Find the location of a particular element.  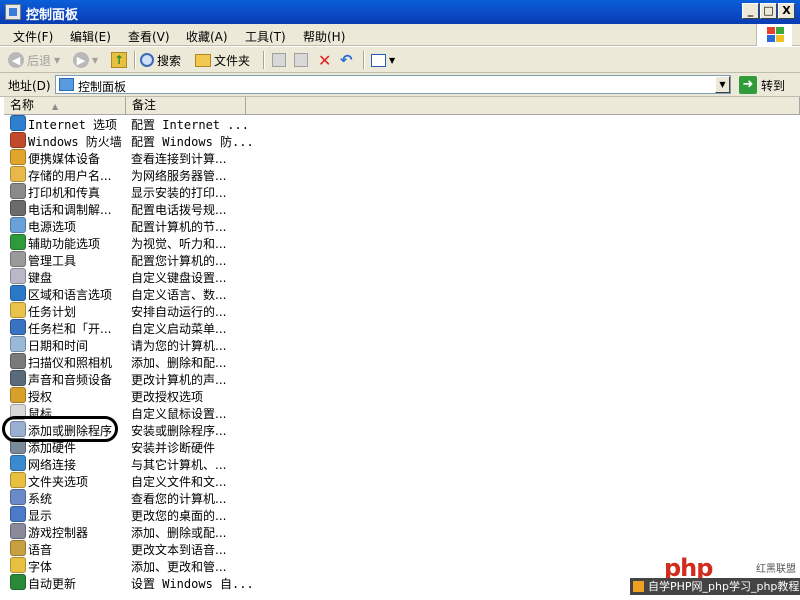

delete-button: ✕ is located at coordinates (324, 60).